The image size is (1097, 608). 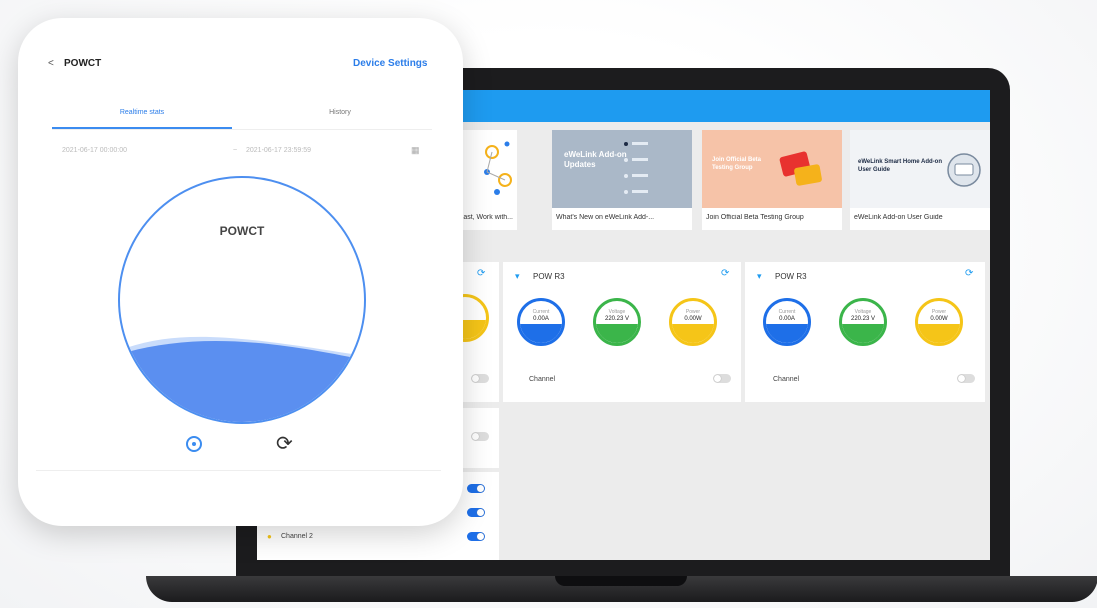 I want to click on date-start: 2021-06-17 00:00:00, so click(x=94, y=150).